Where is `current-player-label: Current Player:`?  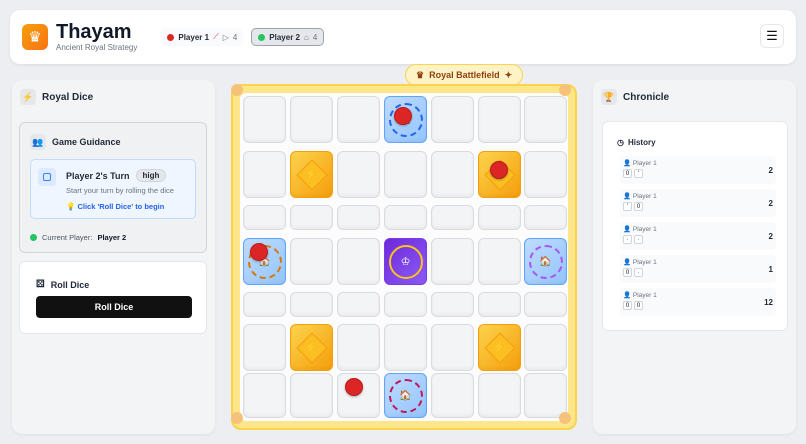 current-player-label: Current Player: is located at coordinates (67, 237).